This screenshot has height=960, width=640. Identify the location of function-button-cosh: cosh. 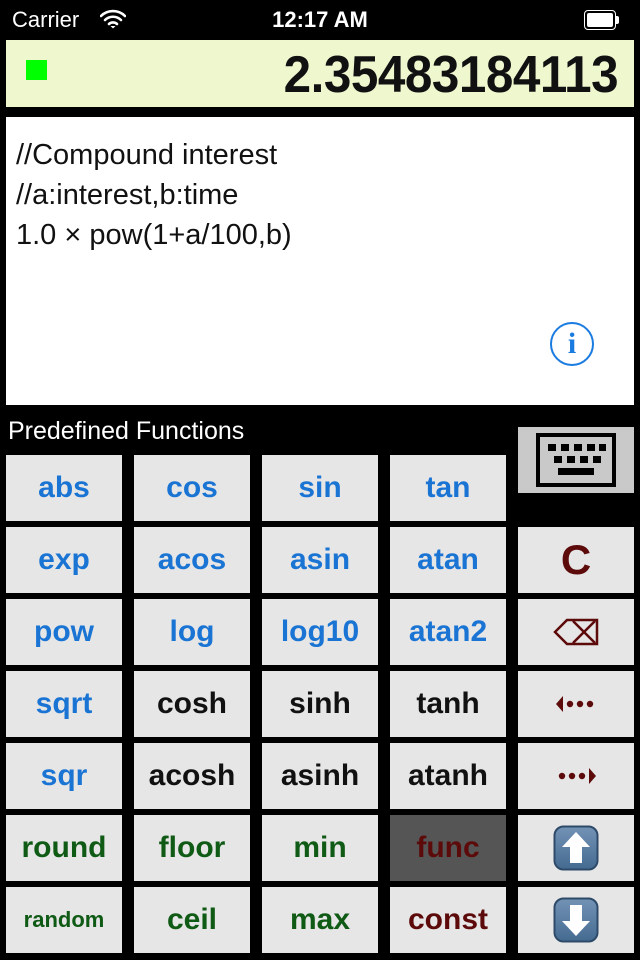
(192, 704).